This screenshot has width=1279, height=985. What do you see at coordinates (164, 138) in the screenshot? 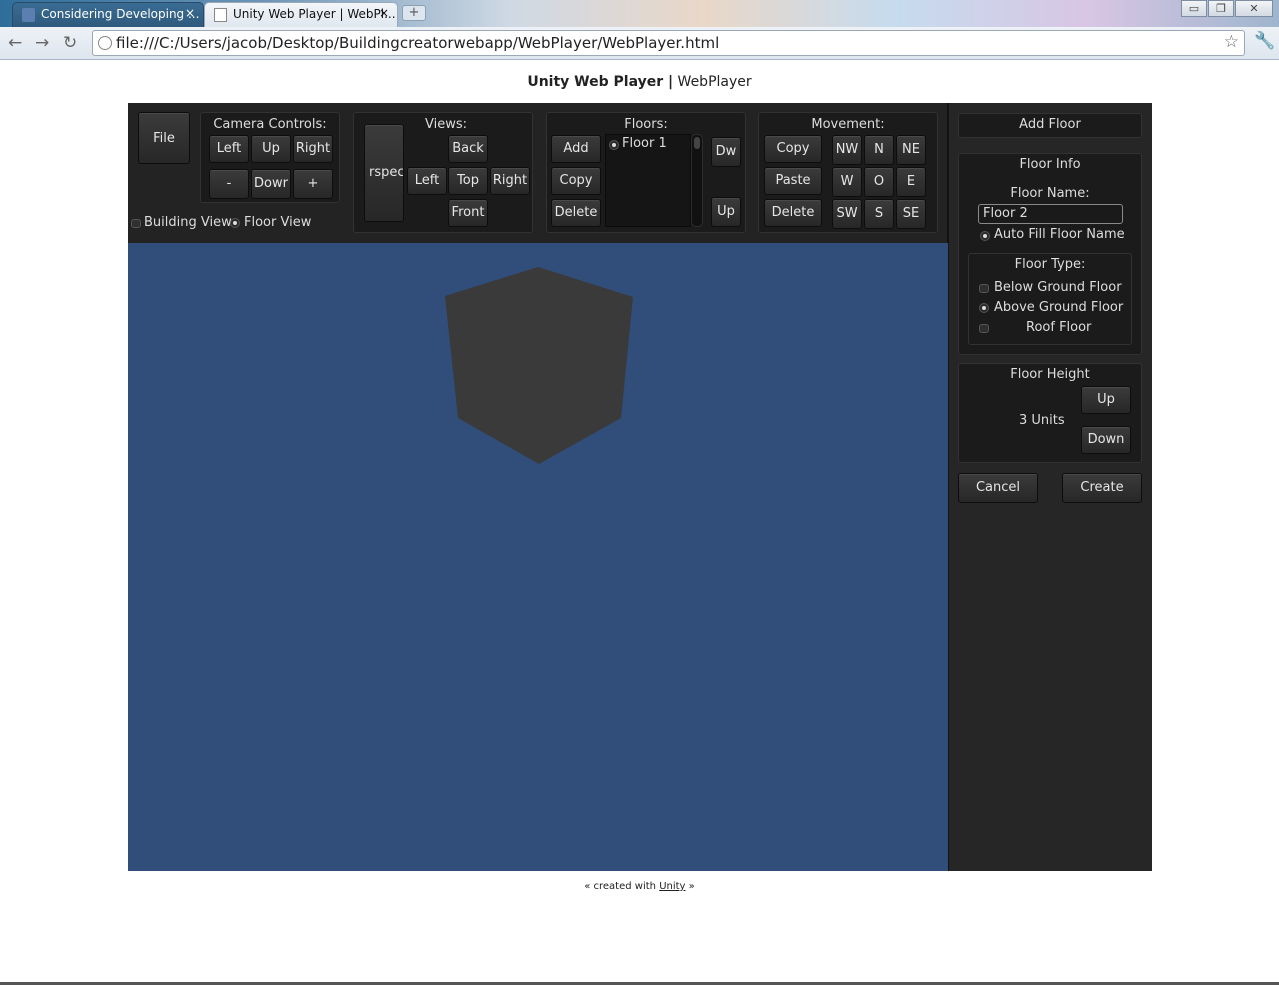
I see `file-button: File` at bounding box center [164, 138].